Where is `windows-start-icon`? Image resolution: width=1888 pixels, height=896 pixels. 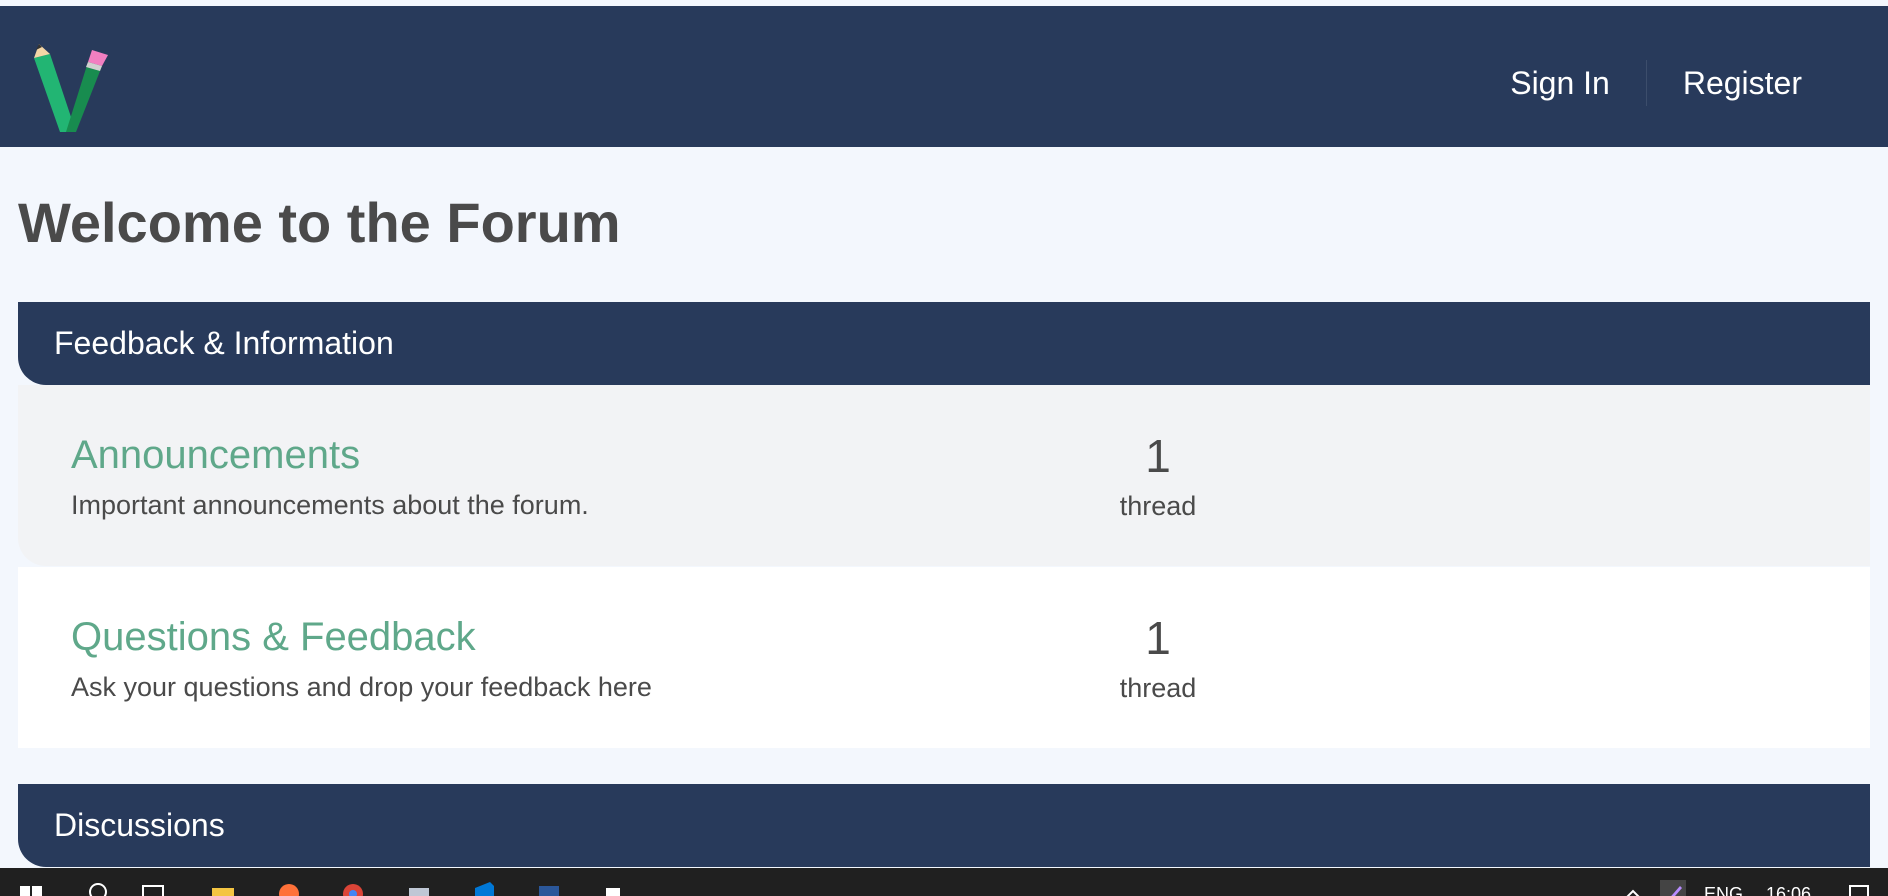 windows-start-icon is located at coordinates (31, 888).